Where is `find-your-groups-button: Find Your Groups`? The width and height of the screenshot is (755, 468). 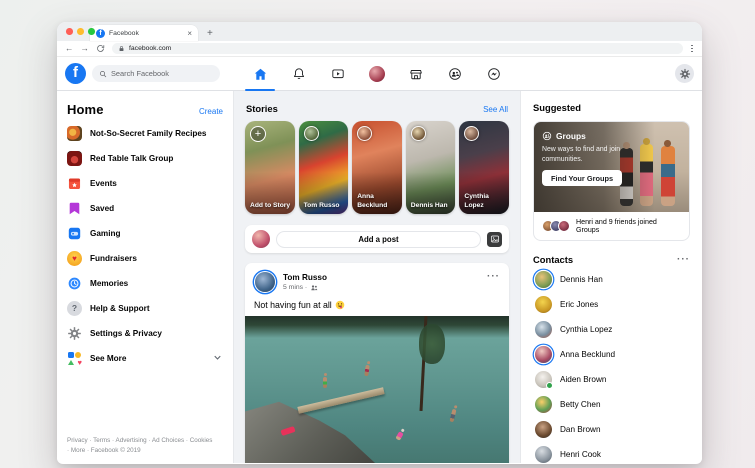 find-your-groups-button: Find Your Groups is located at coordinates (582, 178).